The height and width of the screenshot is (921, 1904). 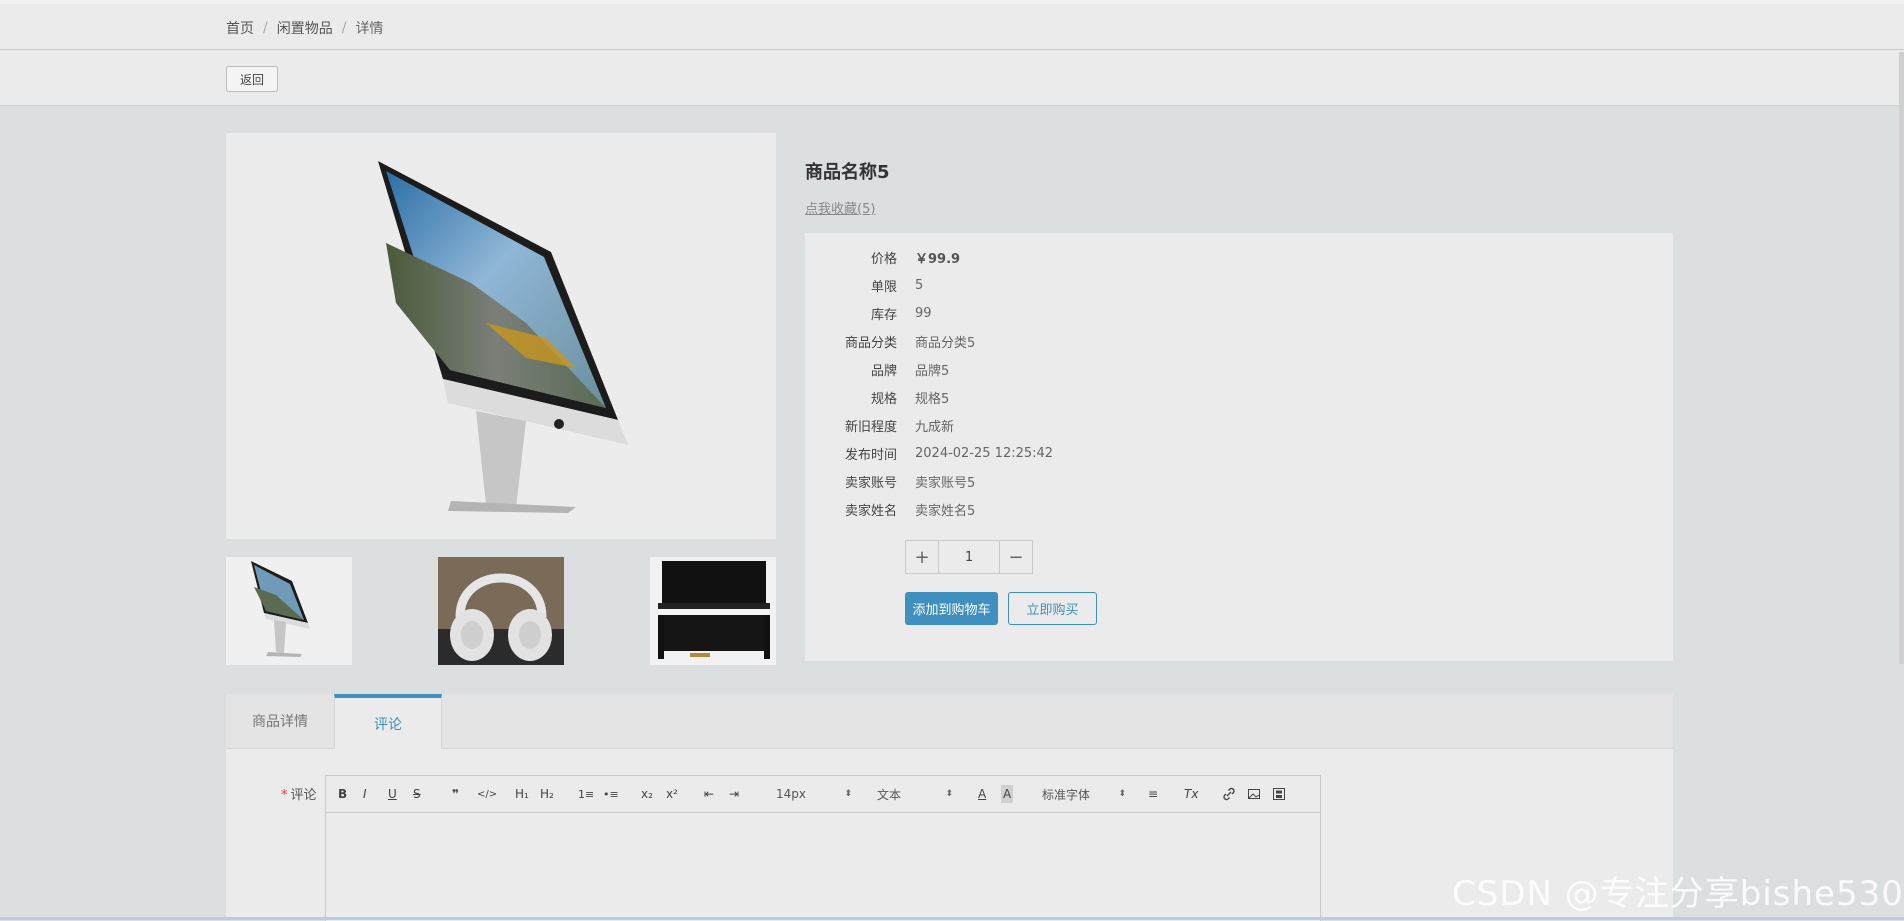 I want to click on ordered-list-icon: 1≡, so click(x=586, y=794).